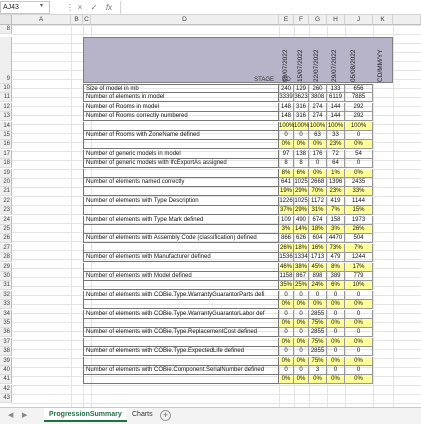 The height and width of the screenshot is (424, 421). I want to click on formula-input, so click(269, 7).